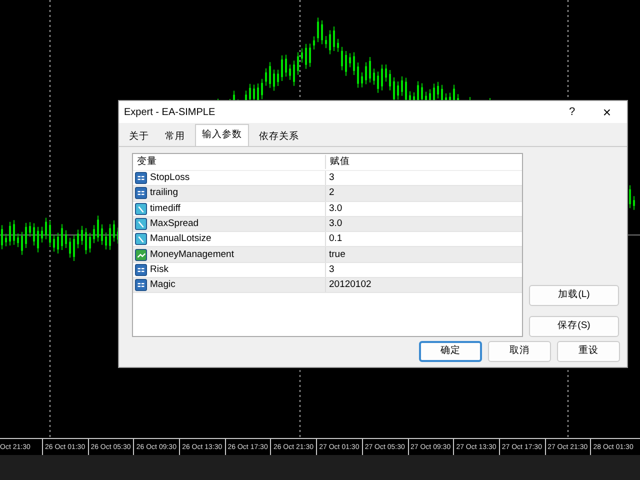  What do you see at coordinates (450, 351) in the screenshot?
I see `dialog-button: 确定` at bounding box center [450, 351].